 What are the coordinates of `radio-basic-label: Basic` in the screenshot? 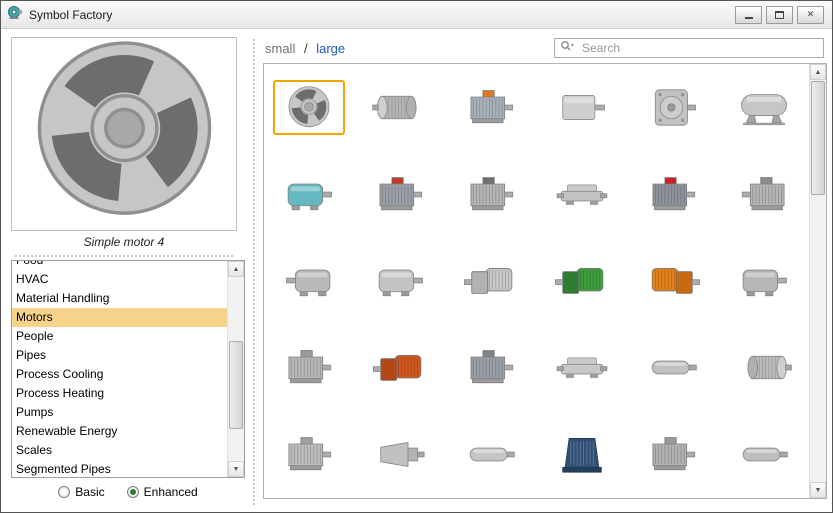 It's located at (90, 492).